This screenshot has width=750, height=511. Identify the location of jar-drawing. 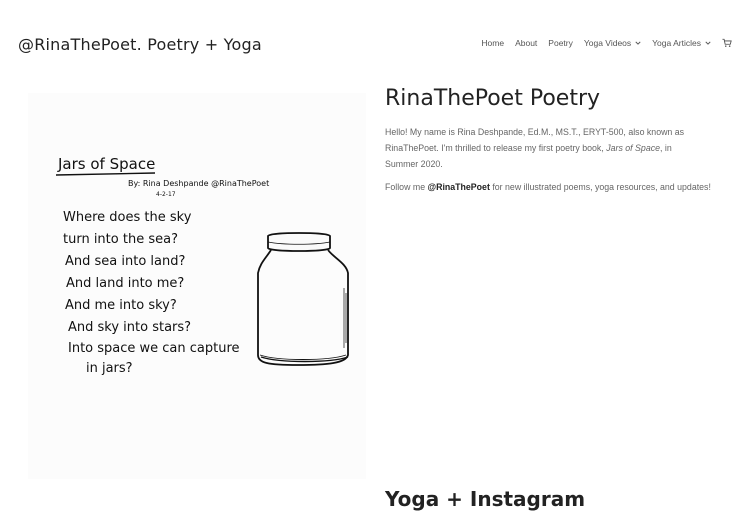
(303, 299).